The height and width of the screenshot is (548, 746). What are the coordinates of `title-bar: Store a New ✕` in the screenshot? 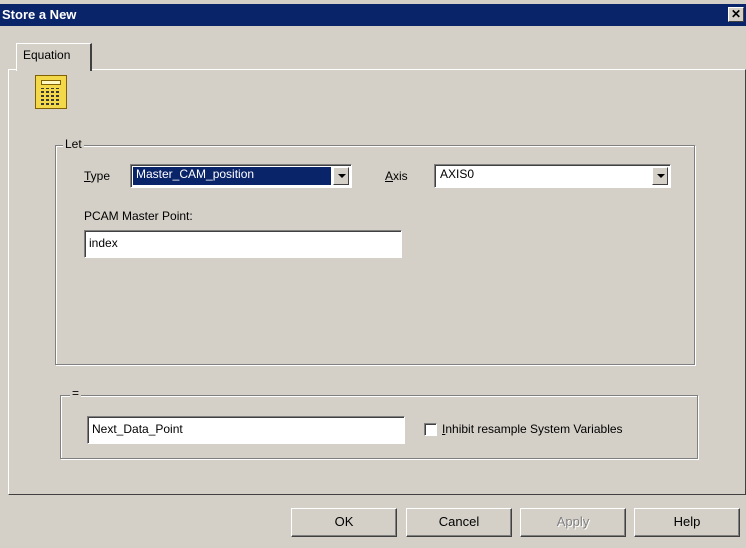 It's located at (373, 15).